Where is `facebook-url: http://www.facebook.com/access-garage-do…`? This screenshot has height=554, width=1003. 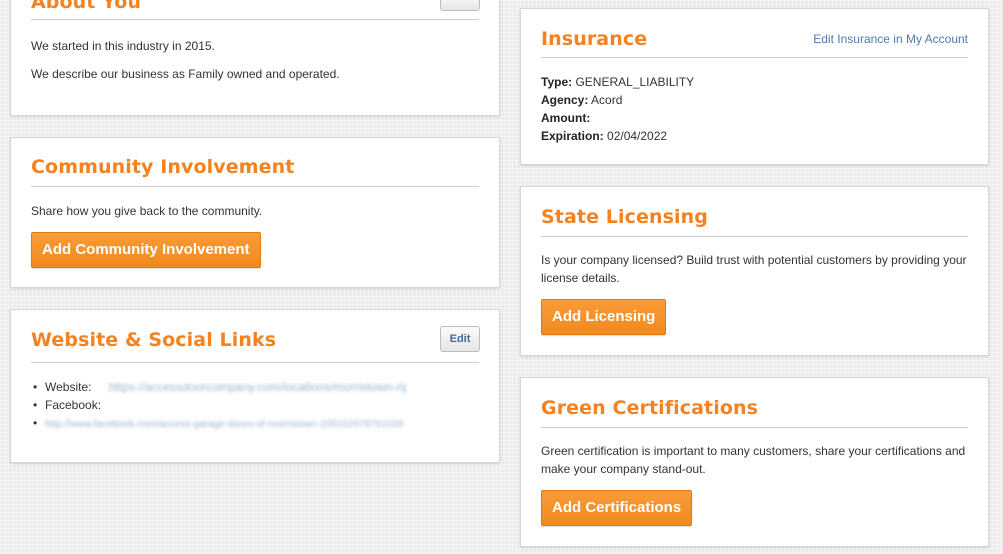 facebook-url: http://www.facebook.com/access-garage-do… is located at coordinates (224, 424).